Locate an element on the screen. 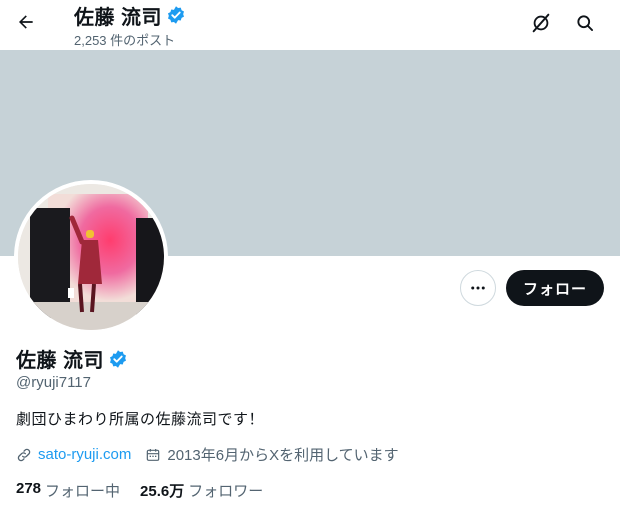 Image resolution: width=620 pixels, height=514 pixels. arrow-left-icon is located at coordinates (26, 22).